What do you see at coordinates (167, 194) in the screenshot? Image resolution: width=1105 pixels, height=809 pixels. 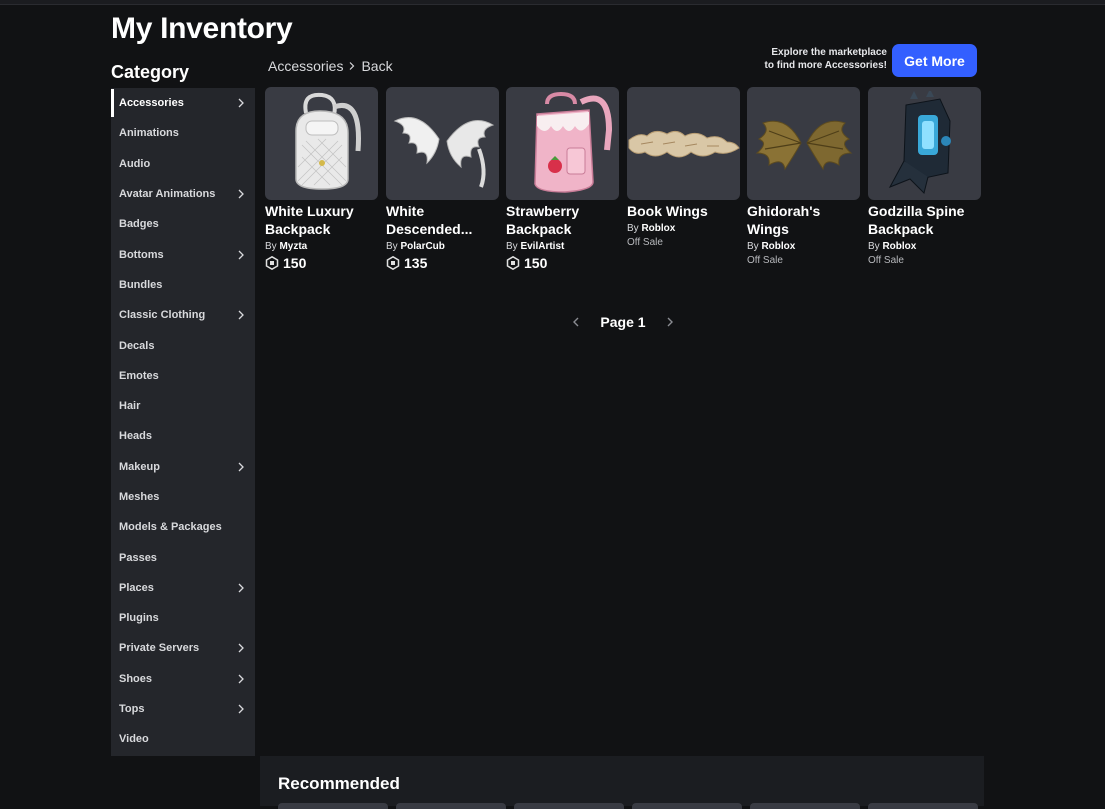 I see `sidebar-item-label: Avatar Animations` at bounding box center [167, 194].